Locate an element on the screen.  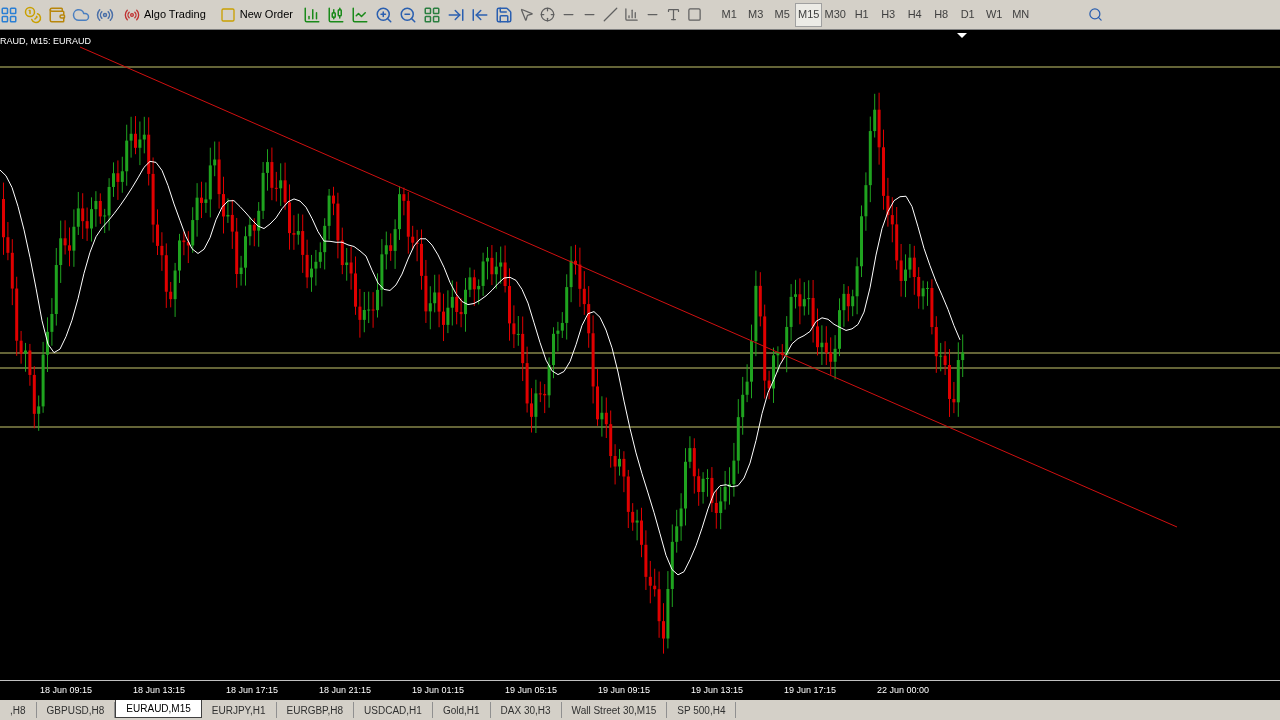
chart-tab: EURJPY,H1 is located at coordinates (239, 710).